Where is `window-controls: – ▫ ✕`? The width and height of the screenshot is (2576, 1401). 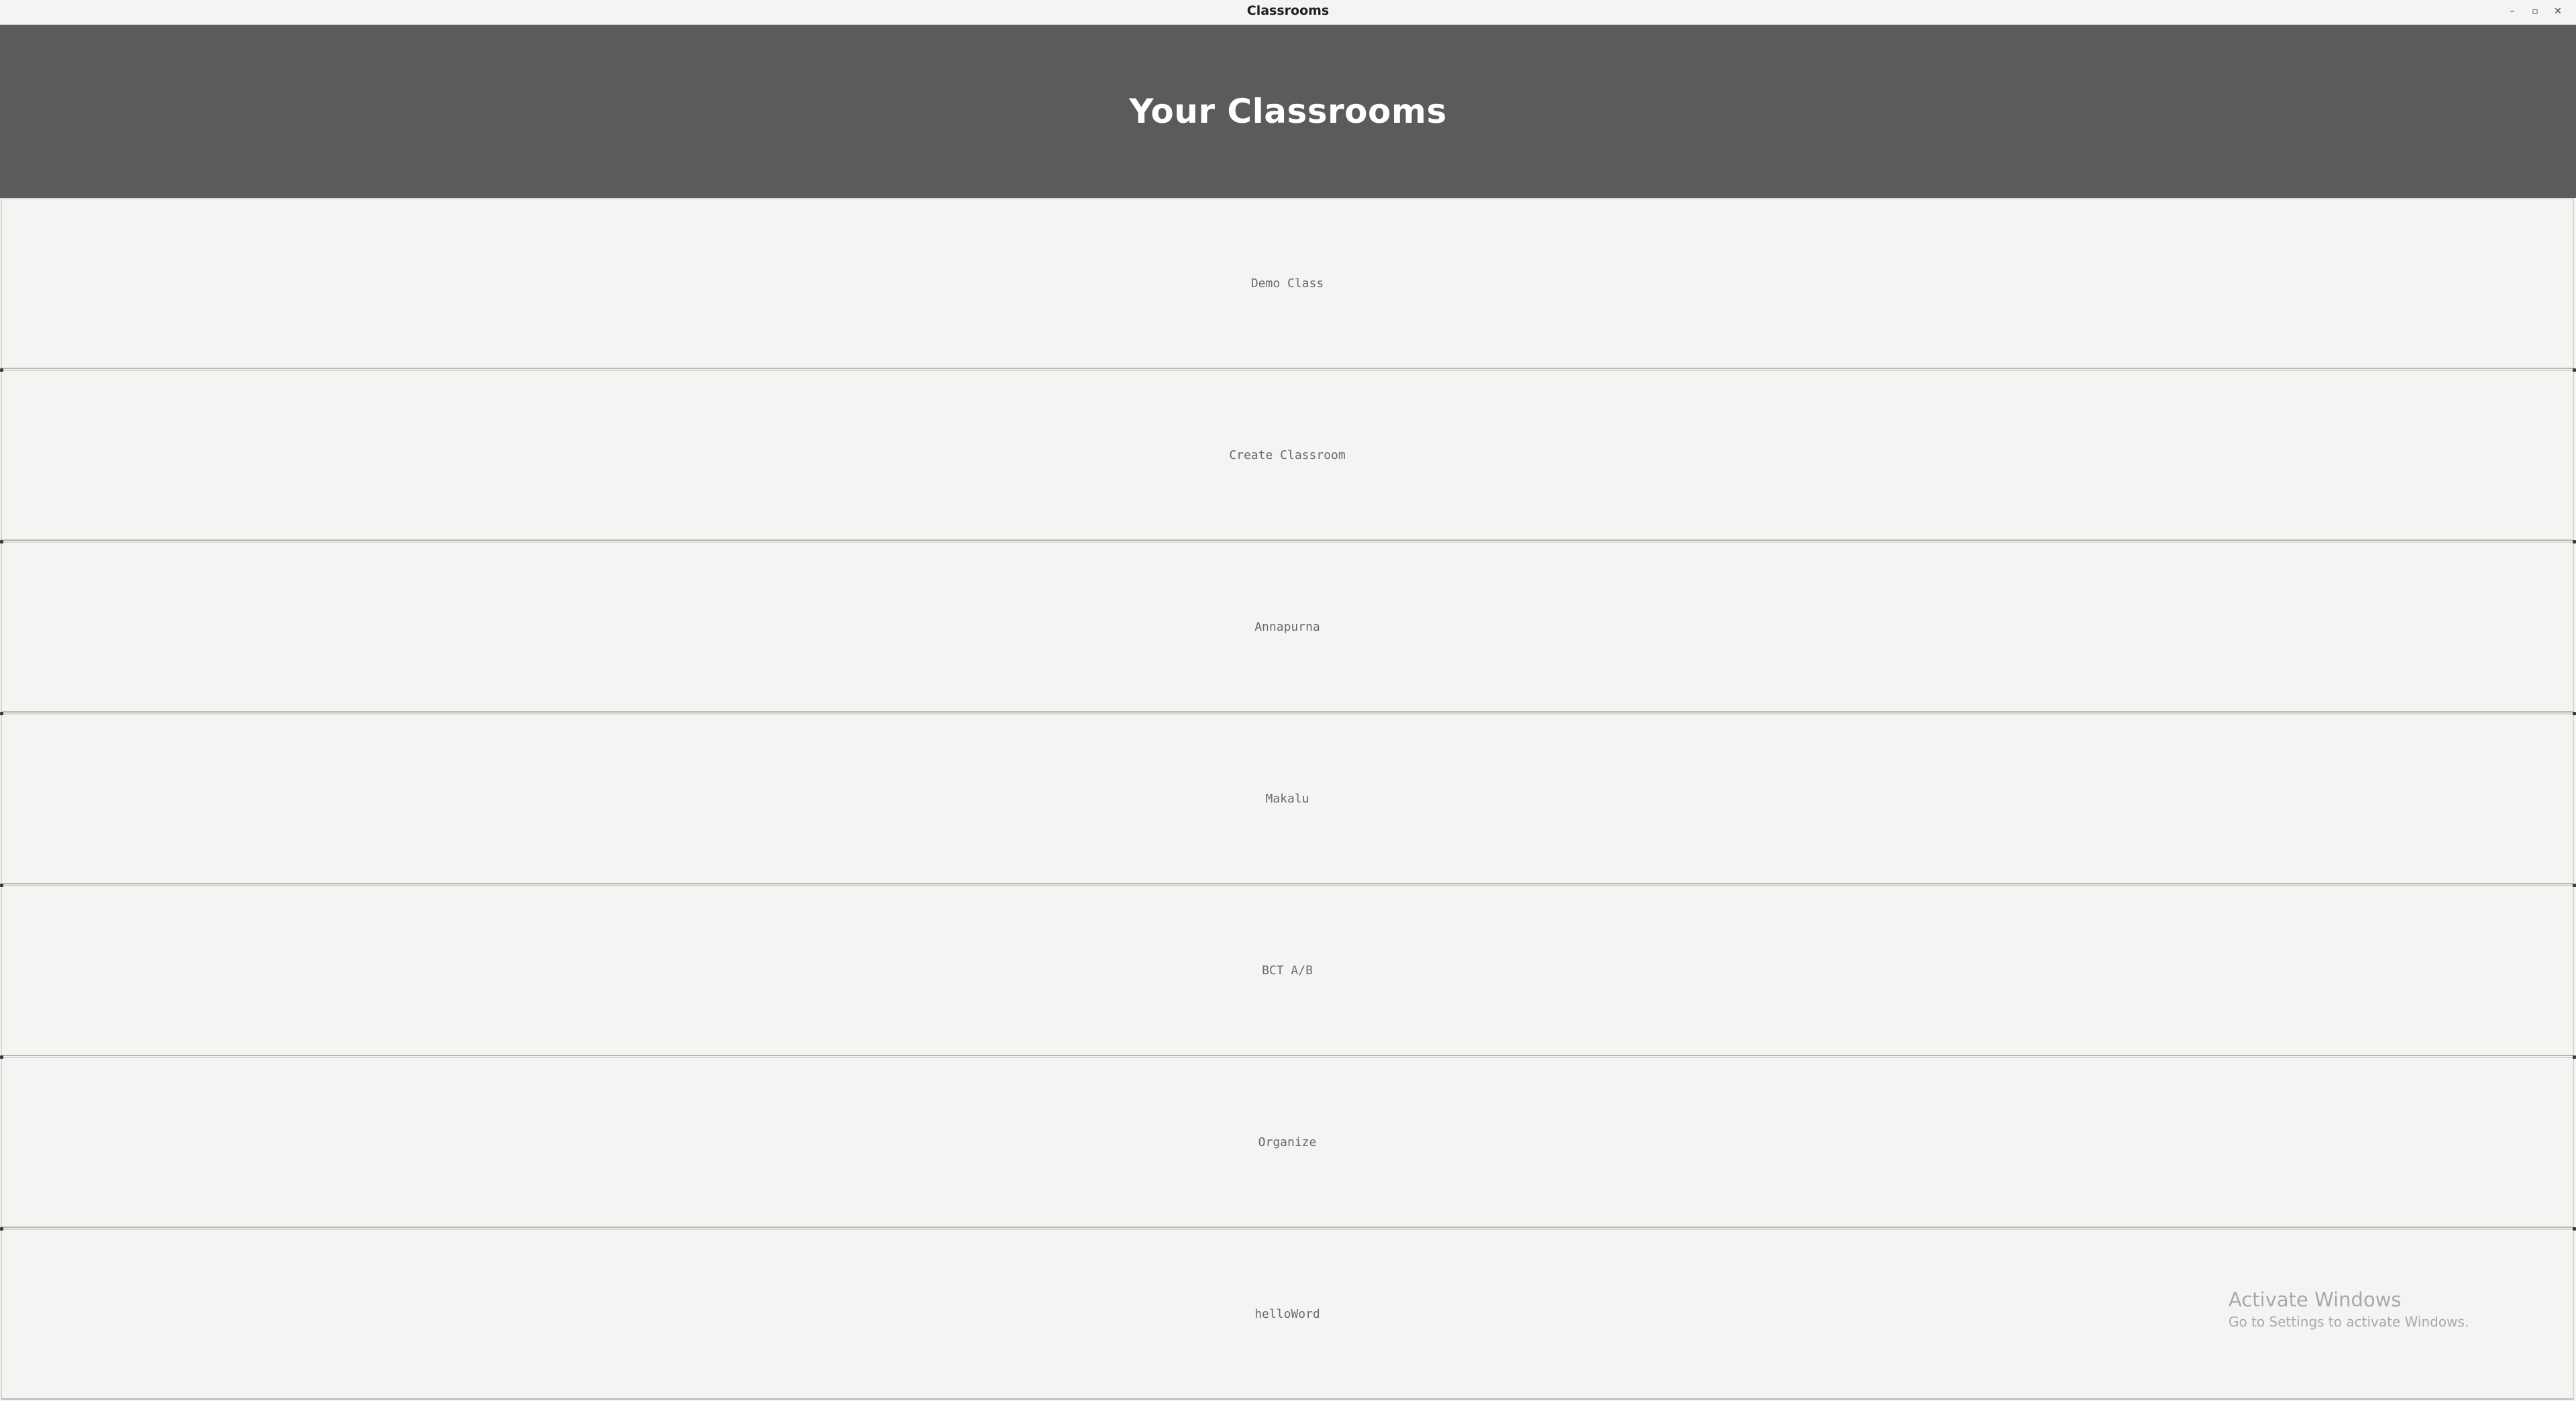
window-controls: – ▫ ✕ is located at coordinates (2535, 11).